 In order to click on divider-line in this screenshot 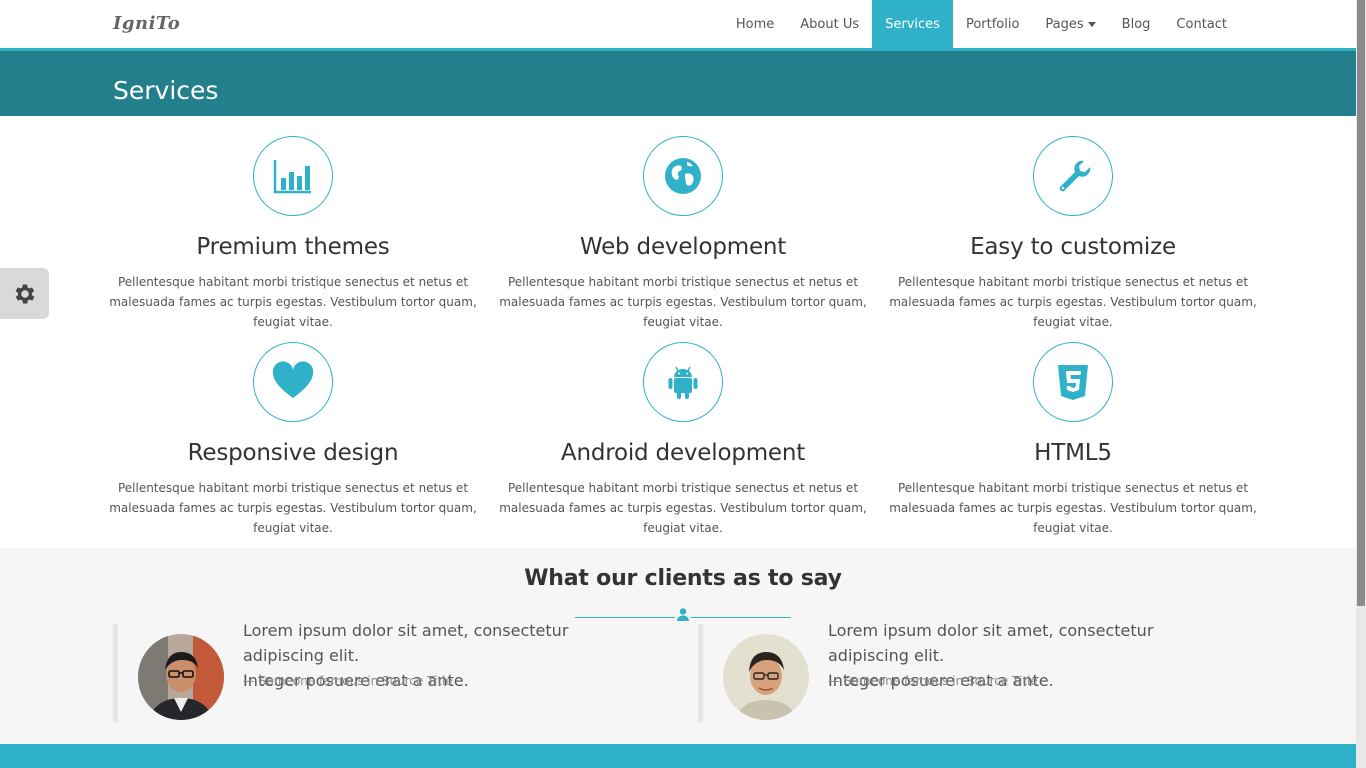, I will do `click(741, 617)`.